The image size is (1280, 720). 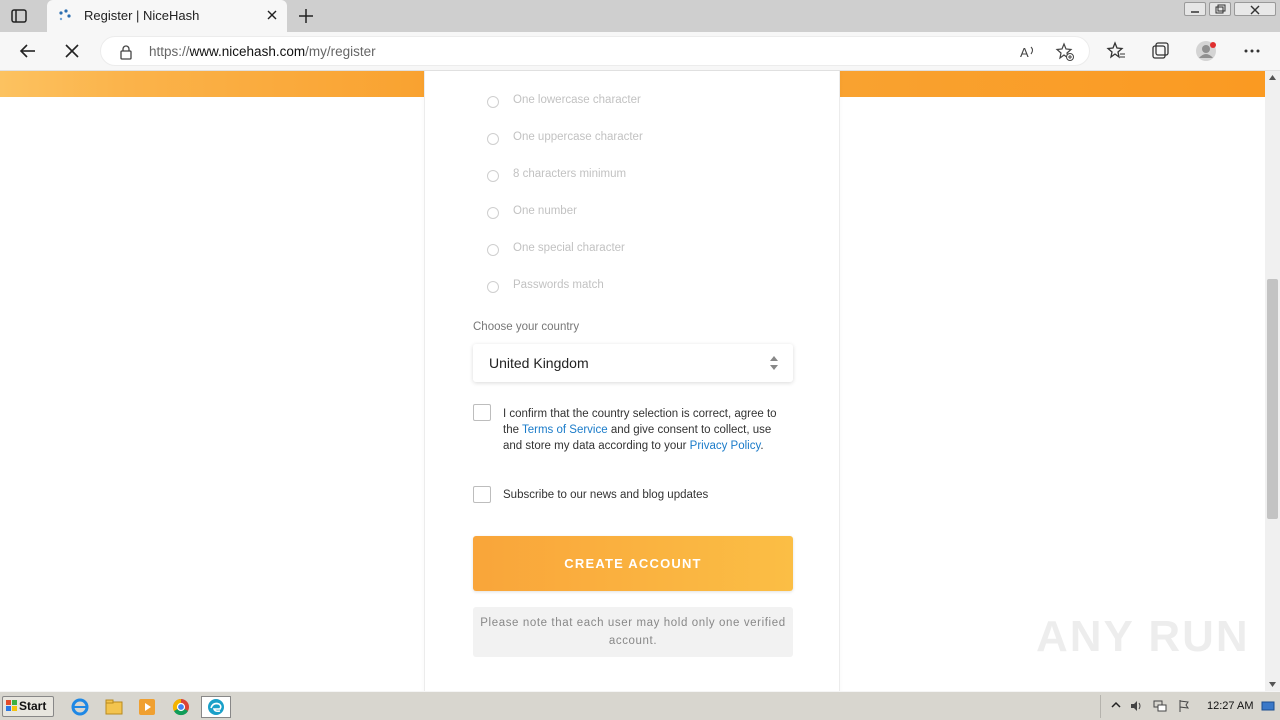 What do you see at coordinates (142, 15) in the screenshot?
I see `tab-title: Register | NiceHash` at bounding box center [142, 15].